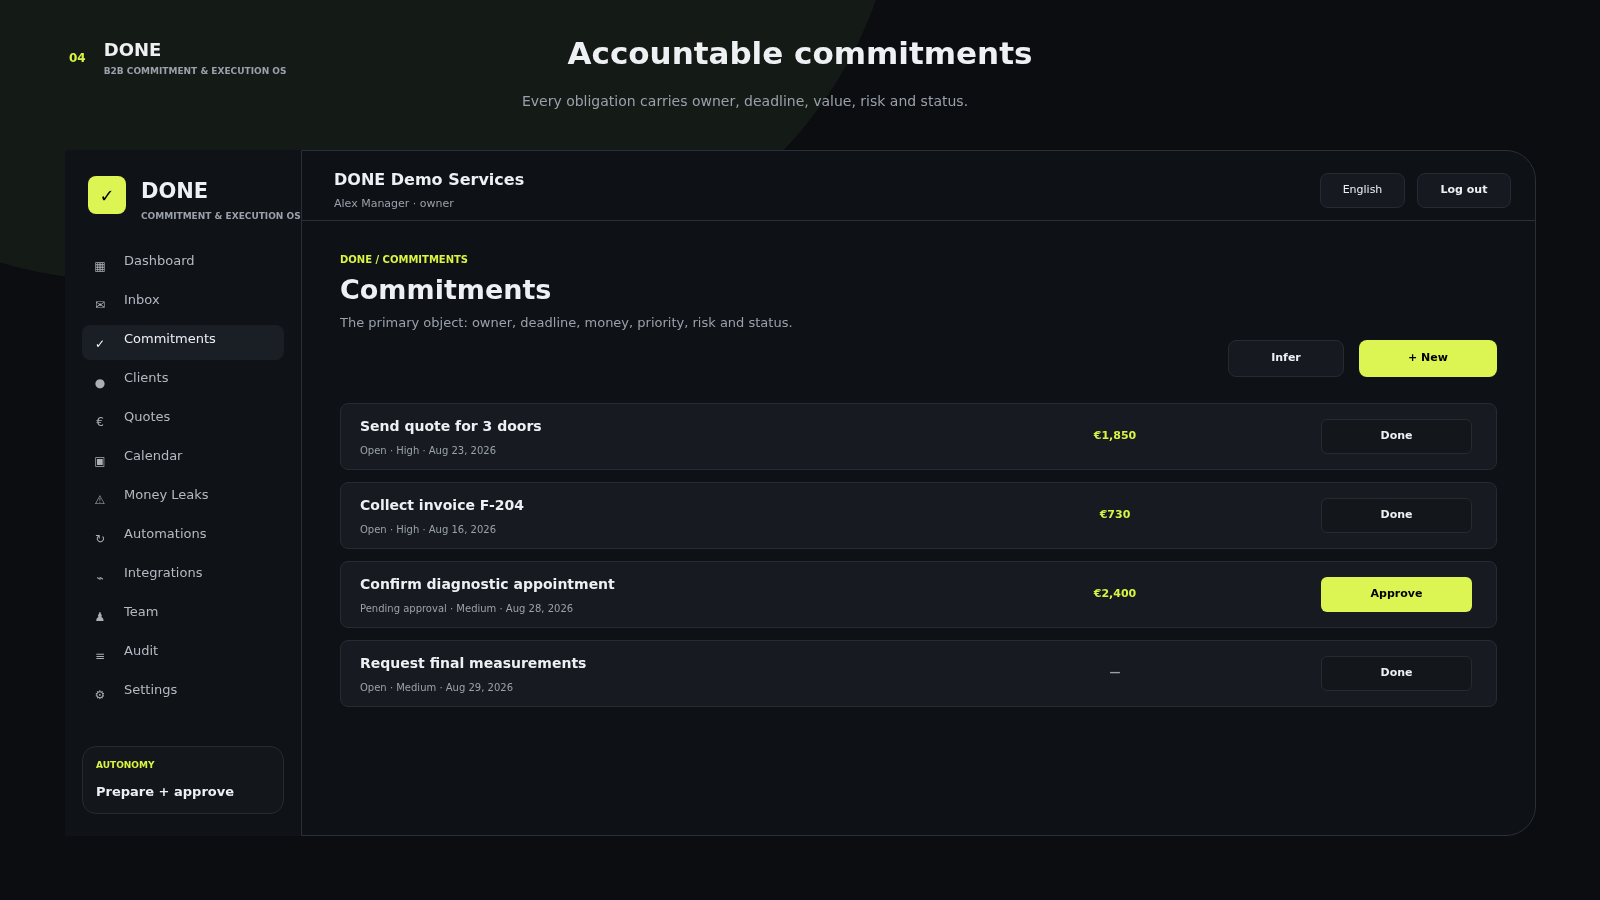 The height and width of the screenshot is (900, 1600). Describe the element at coordinates (195, 71) in the screenshot. I see `brand-tagline: B2B COMMITMENT & EXECUTION OS` at that location.